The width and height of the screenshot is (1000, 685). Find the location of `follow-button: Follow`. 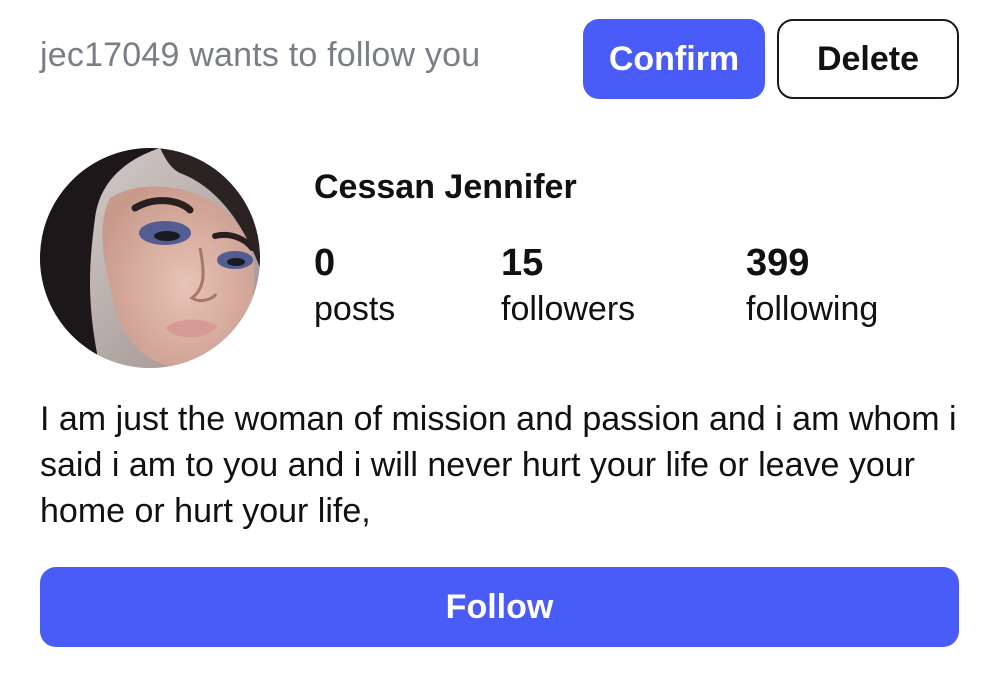

follow-button: Follow is located at coordinates (499, 607).